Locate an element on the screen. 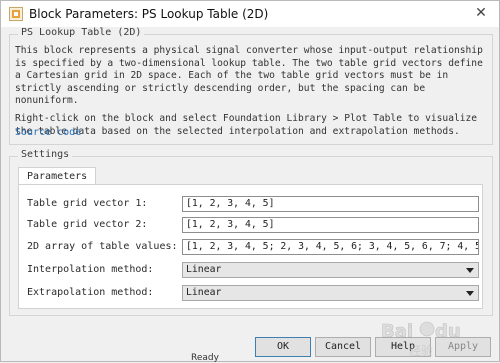 This screenshot has height=363, width=500. grid-vector-2-label: Table grid vector 2: is located at coordinates (87, 224).